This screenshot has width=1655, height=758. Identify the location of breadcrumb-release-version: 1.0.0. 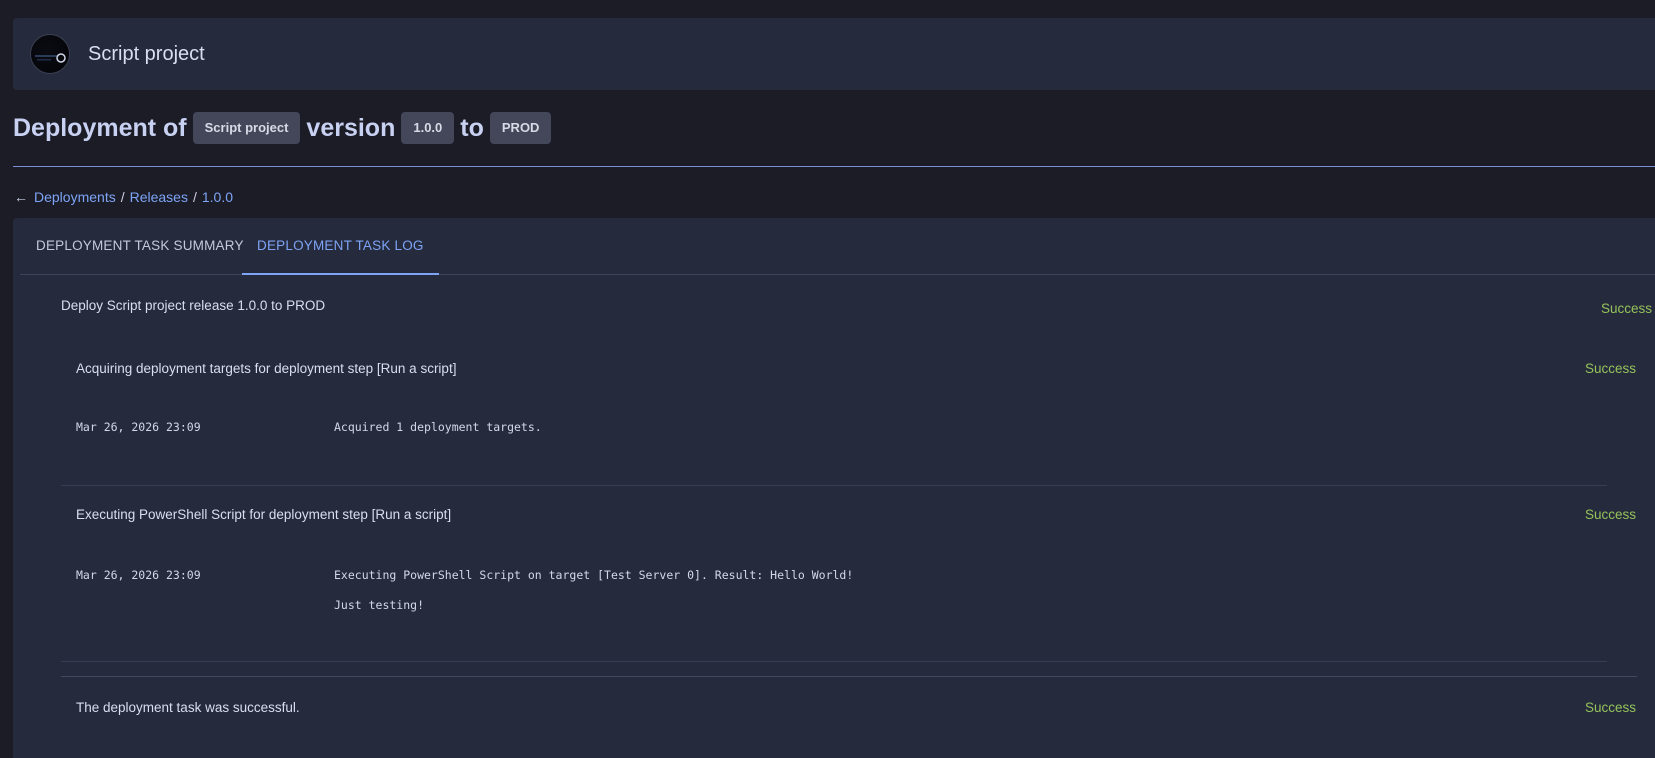
(217, 197).